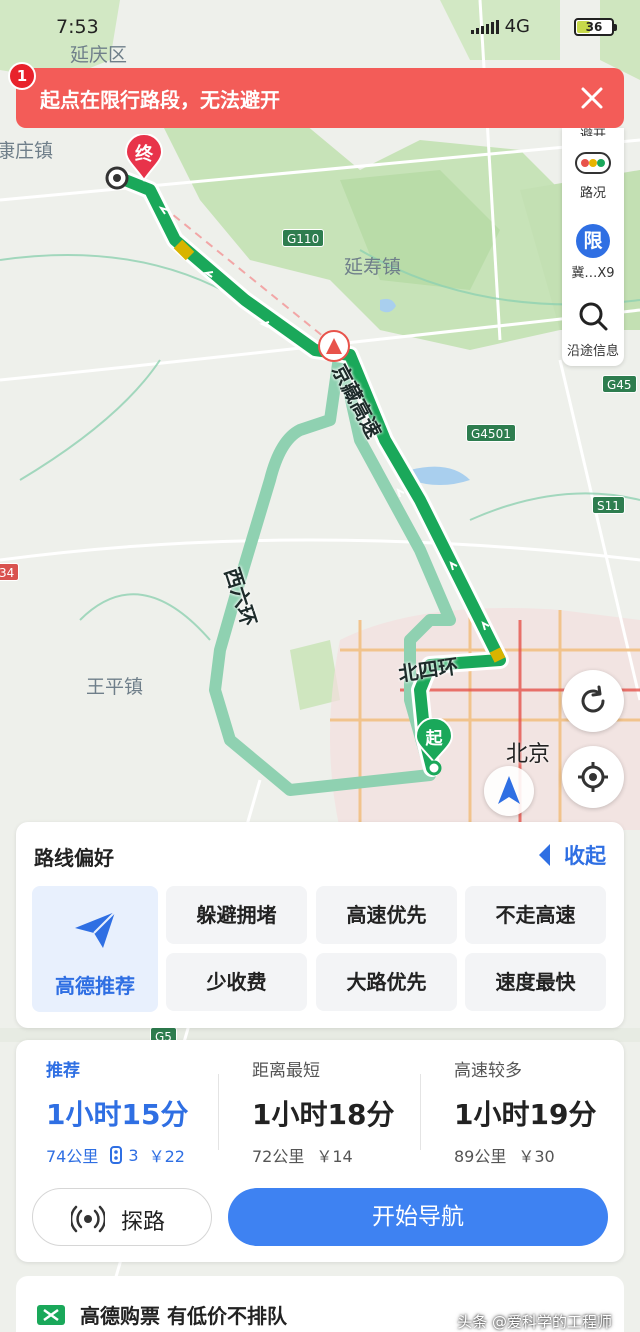 The image size is (640, 1332). I want to click on route-toll: ￥30, so click(536, 1156).